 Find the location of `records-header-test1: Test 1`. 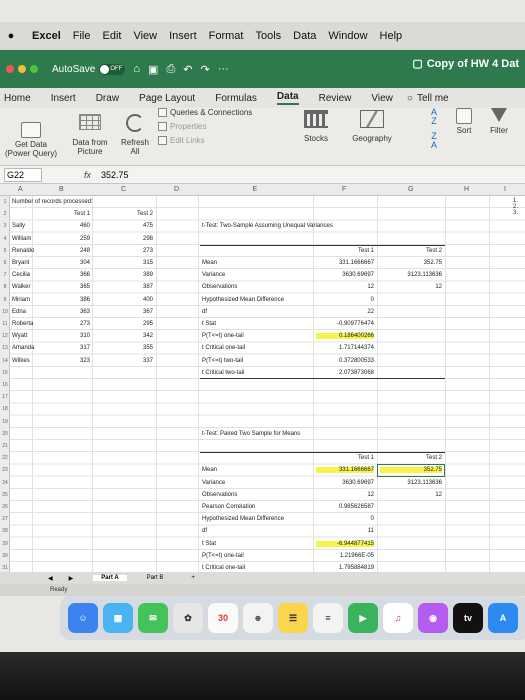

records-header-test1: Test 1 is located at coordinates (72, 214).